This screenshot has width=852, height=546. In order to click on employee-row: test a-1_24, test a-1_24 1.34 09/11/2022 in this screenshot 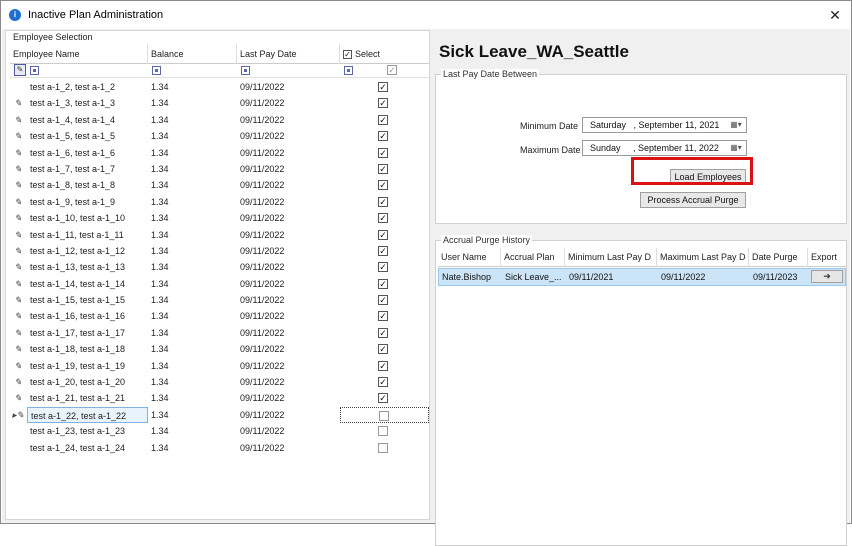, I will do `click(219, 448)`.